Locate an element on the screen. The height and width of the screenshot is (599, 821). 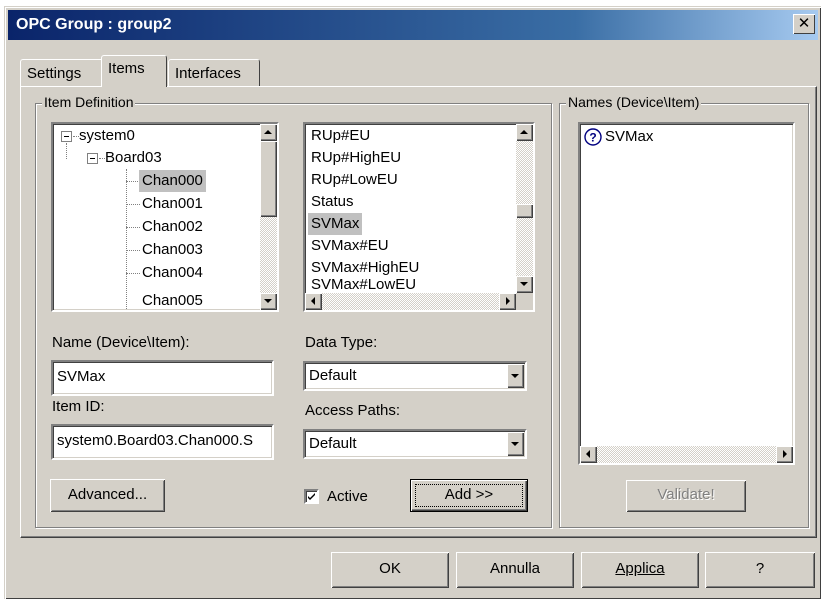
tab-items-label: Items is located at coordinates (126, 68).